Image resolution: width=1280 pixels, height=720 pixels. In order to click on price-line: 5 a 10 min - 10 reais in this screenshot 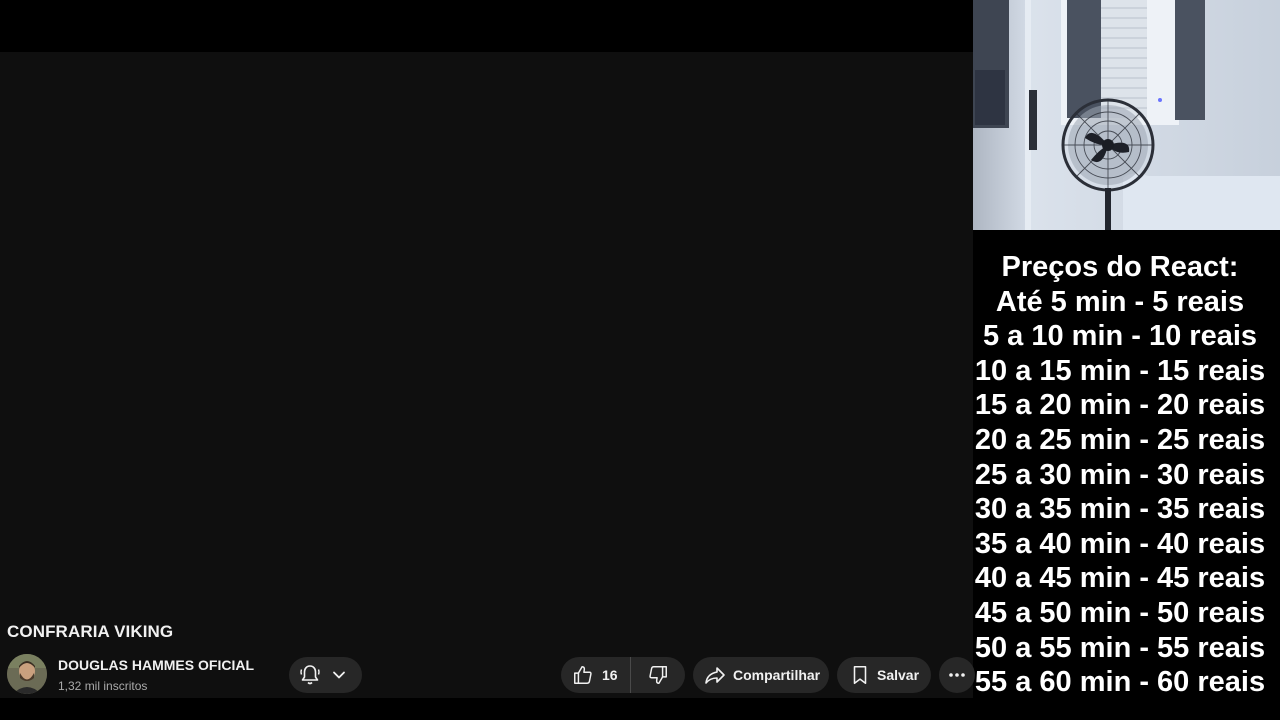, I will do `click(1120, 336)`.